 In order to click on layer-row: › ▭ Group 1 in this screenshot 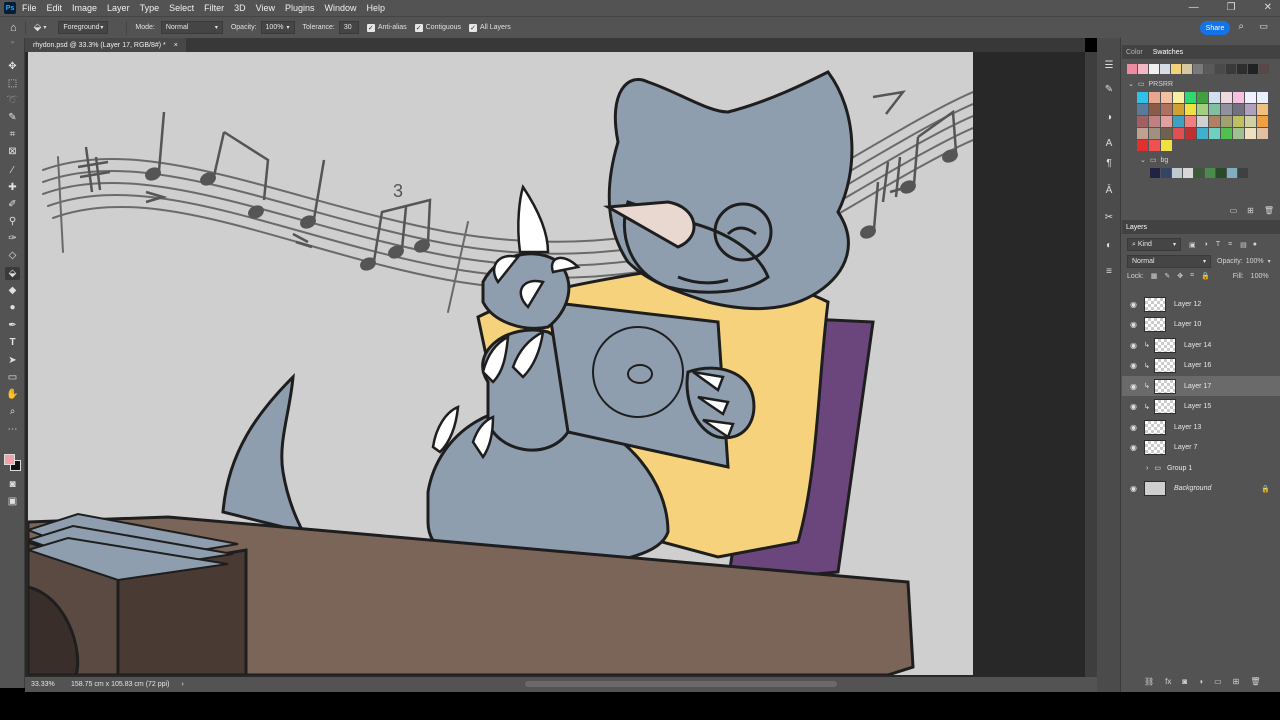, I will do `click(1201, 468)`.